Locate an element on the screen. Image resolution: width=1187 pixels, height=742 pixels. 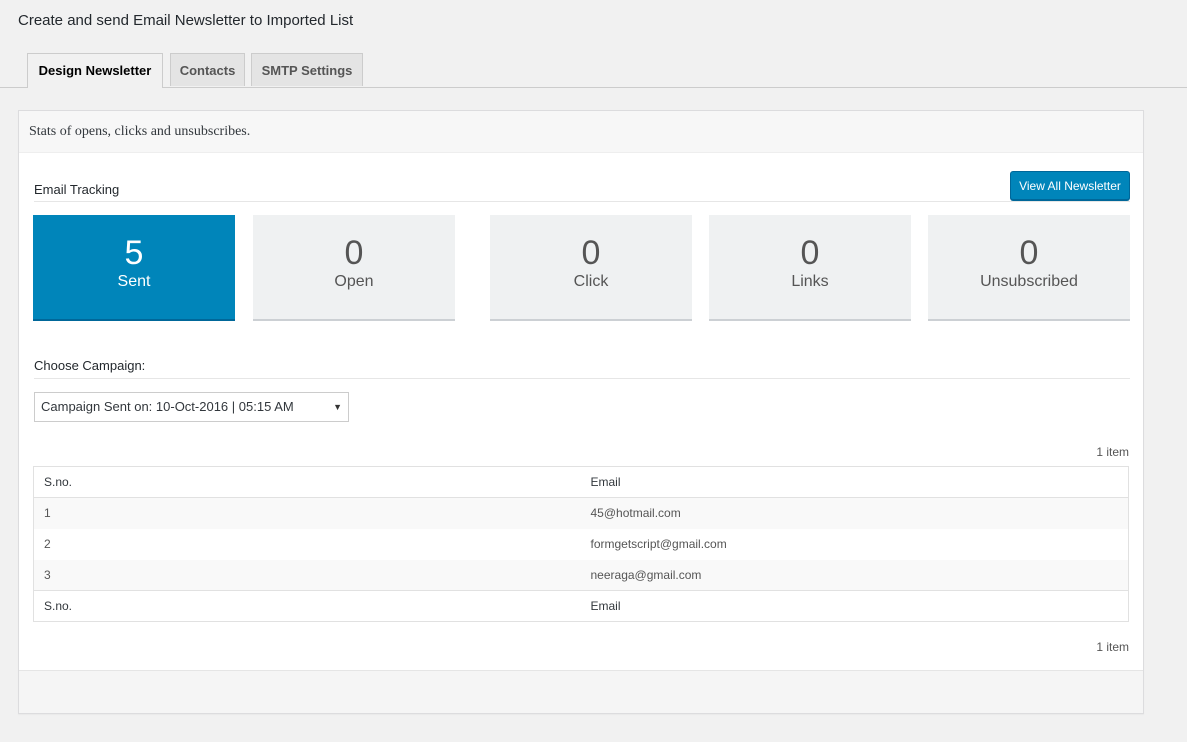
item-count-top: 1 item is located at coordinates (1112, 452).